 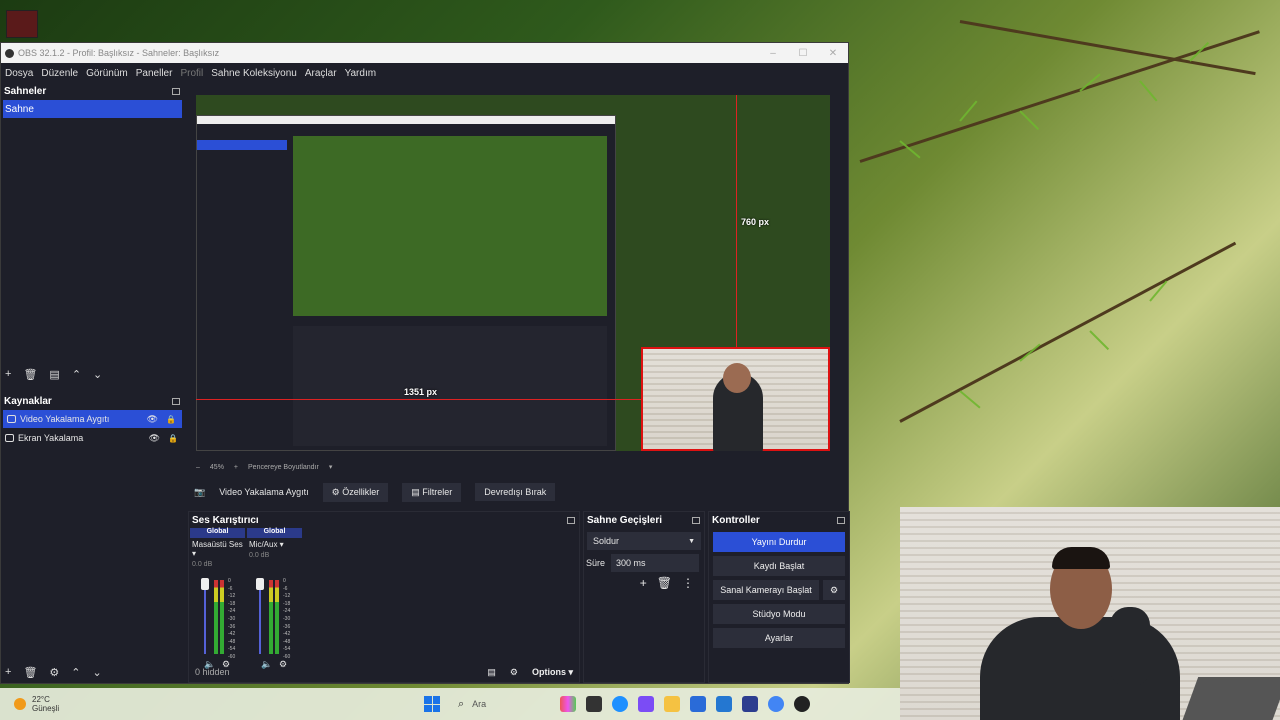 I want to click on dropbox-icon, so click(x=724, y=704).